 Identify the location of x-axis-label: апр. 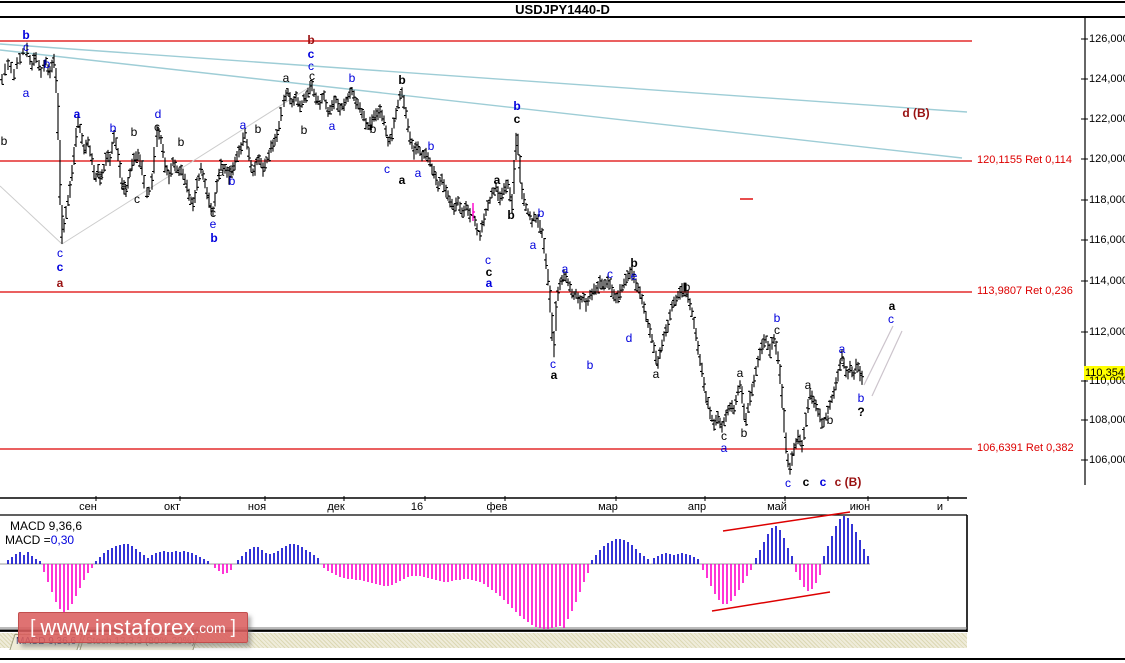
(697, 507).